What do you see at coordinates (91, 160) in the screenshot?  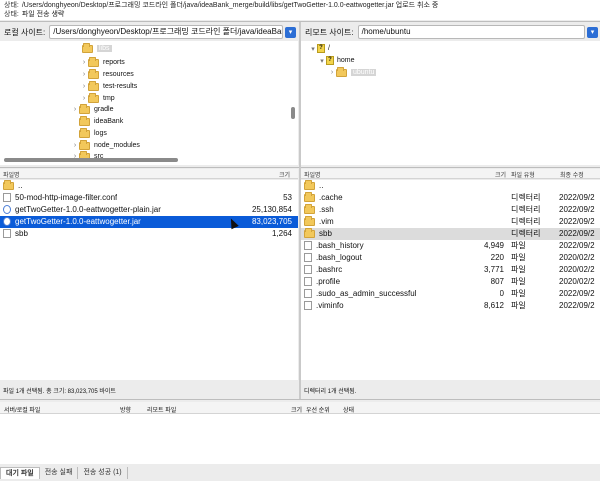 I see `tree-horizontal-scrollbar` at bounding box center [91, 160].